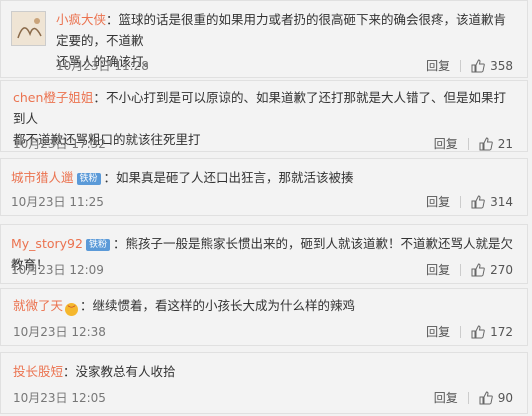 This screenshot has height=416, width=532. Describe the element at coordinates (501, 331) in the screenshot. I see `like-count: 172` at that location.